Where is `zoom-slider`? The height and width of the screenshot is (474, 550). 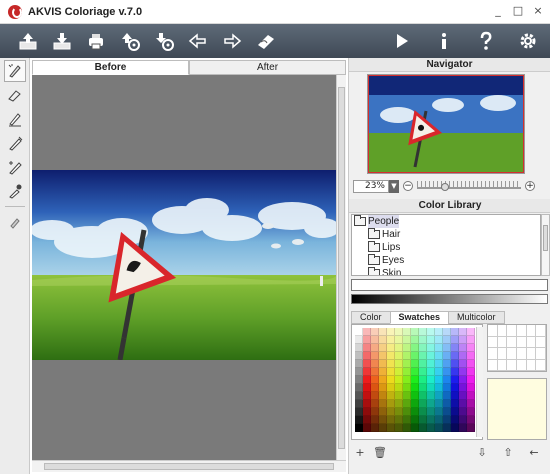
zoom-slider is located at coordinates (469, 186).